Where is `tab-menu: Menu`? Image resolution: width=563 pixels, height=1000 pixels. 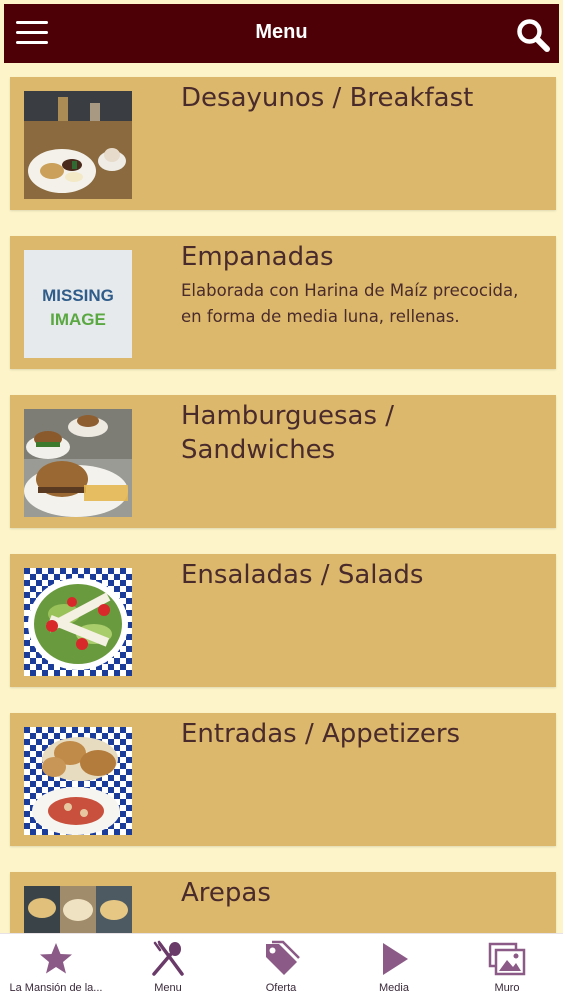 tab-menu: Menu is located at coordinates (168, 967).